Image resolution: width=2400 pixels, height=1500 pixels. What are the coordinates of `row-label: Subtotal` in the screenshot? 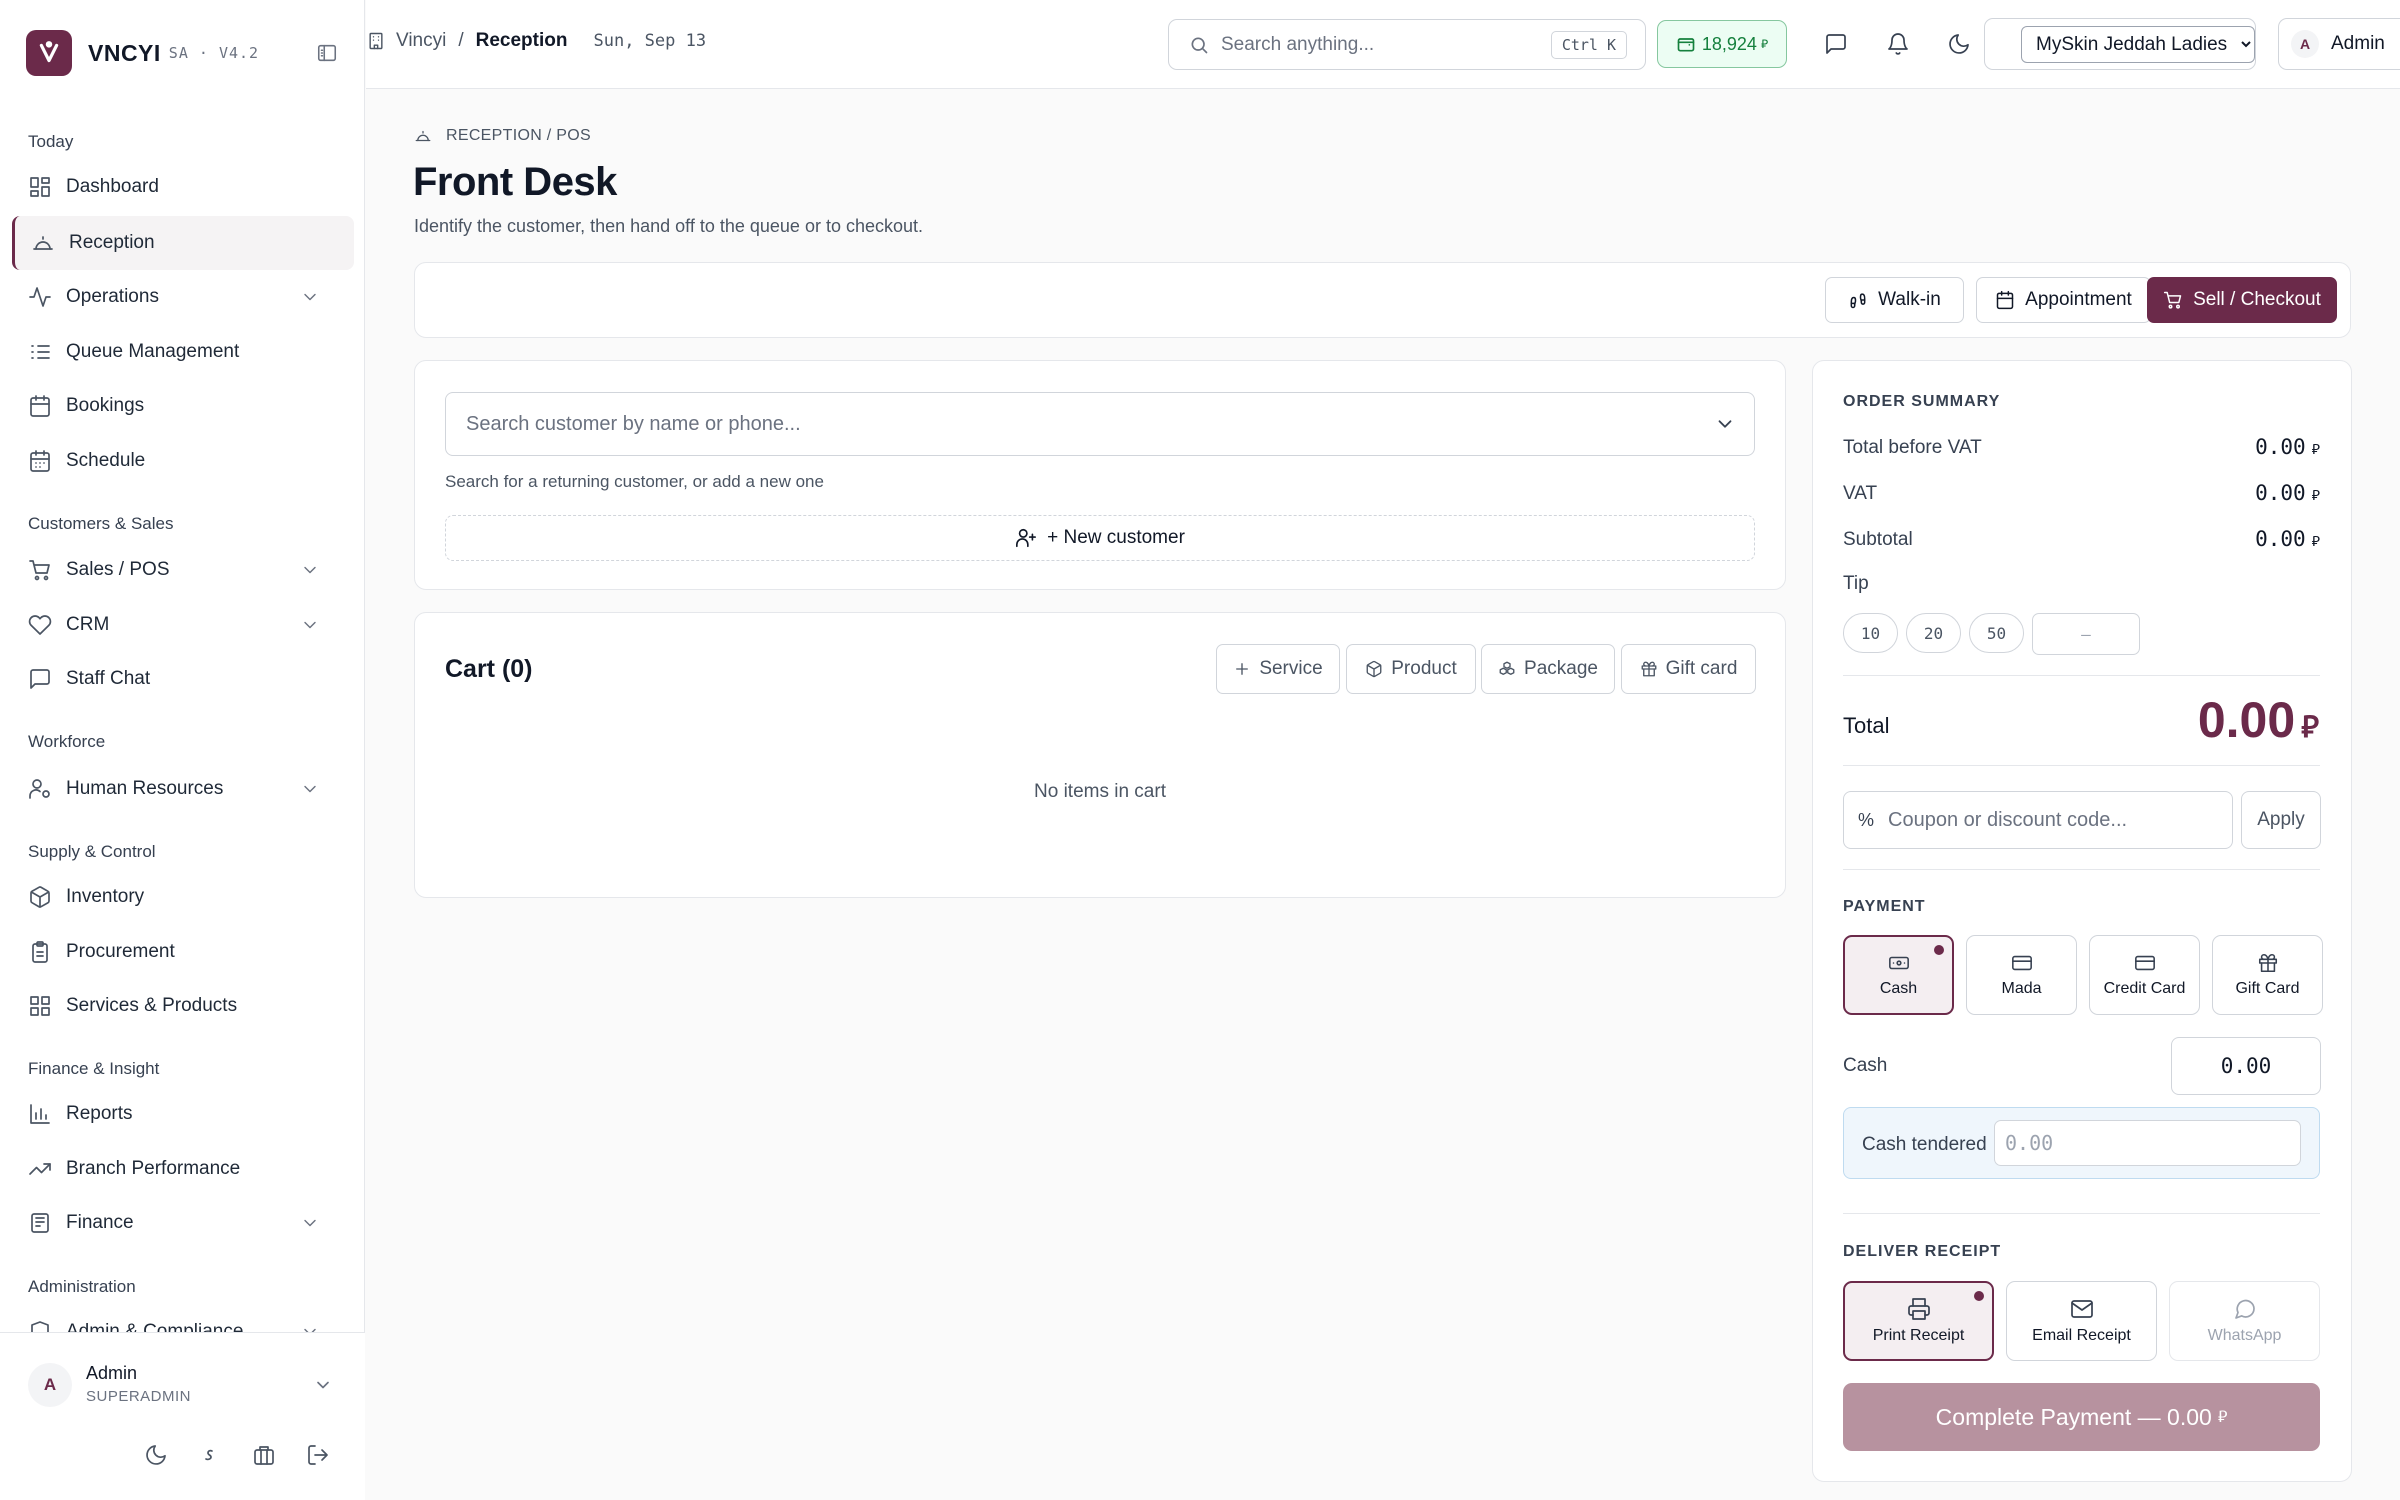 It's located at (1878, 539).